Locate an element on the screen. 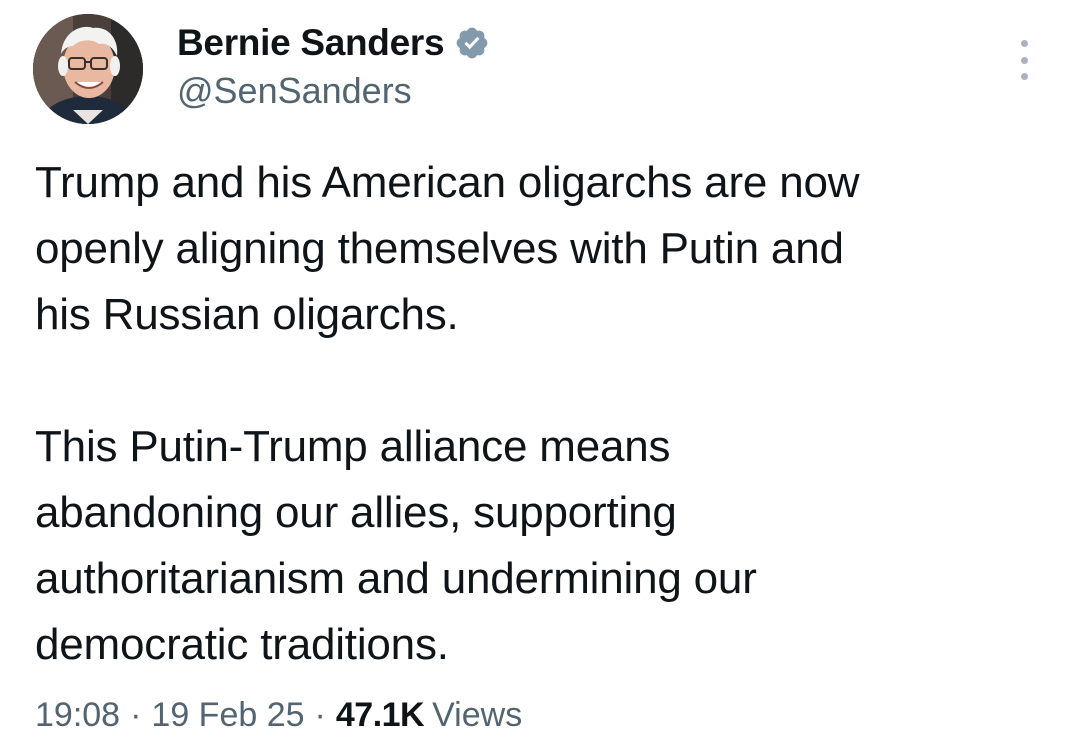  more-options-icon is located at coordinates (1024, 60).